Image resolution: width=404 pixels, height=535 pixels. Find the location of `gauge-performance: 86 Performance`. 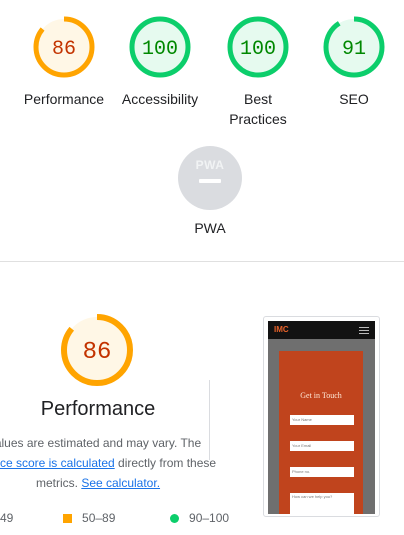

gauge-performance: 86 Performance is located at coordinates (64, 62).